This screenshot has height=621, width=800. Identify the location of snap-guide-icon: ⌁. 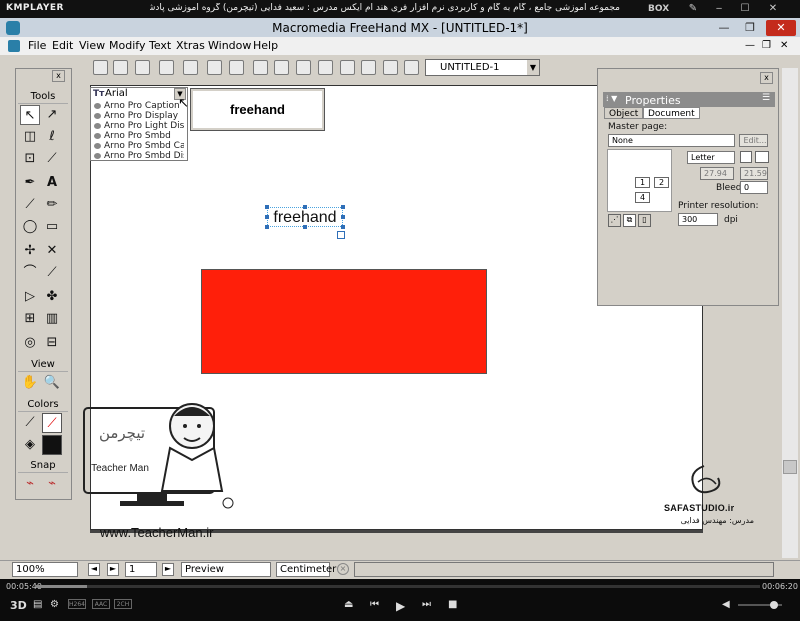
(52, 484).